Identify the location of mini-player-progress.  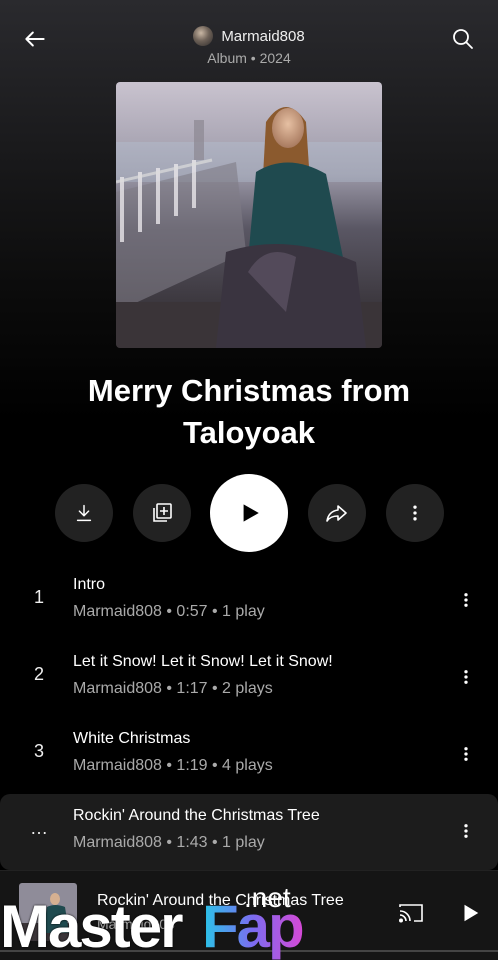
(249, 951).